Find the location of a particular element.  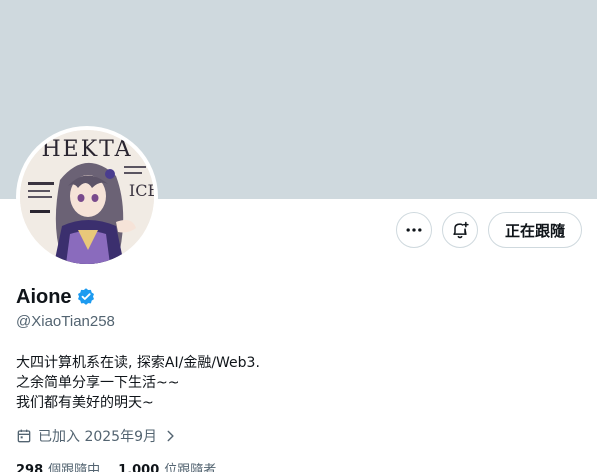

avatar-side-text: ICE is located at coordinates (141, 190).